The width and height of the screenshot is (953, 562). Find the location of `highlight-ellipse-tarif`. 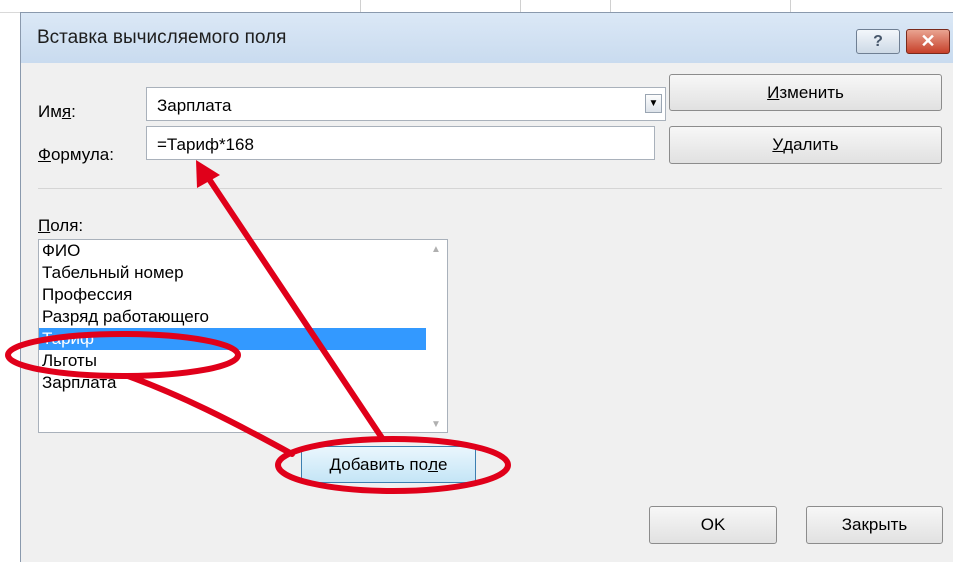

highlight-ellipse-tarif is located at coordinates (123, 355).